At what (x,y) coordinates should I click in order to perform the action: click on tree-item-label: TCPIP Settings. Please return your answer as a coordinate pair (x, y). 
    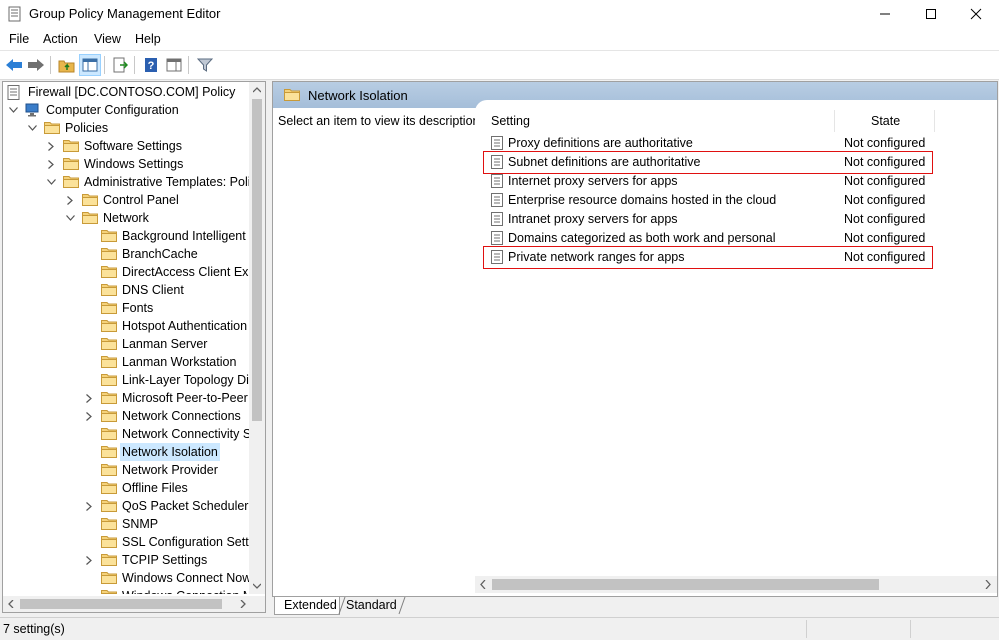
    Looking at the image, I should click on (165, 560).